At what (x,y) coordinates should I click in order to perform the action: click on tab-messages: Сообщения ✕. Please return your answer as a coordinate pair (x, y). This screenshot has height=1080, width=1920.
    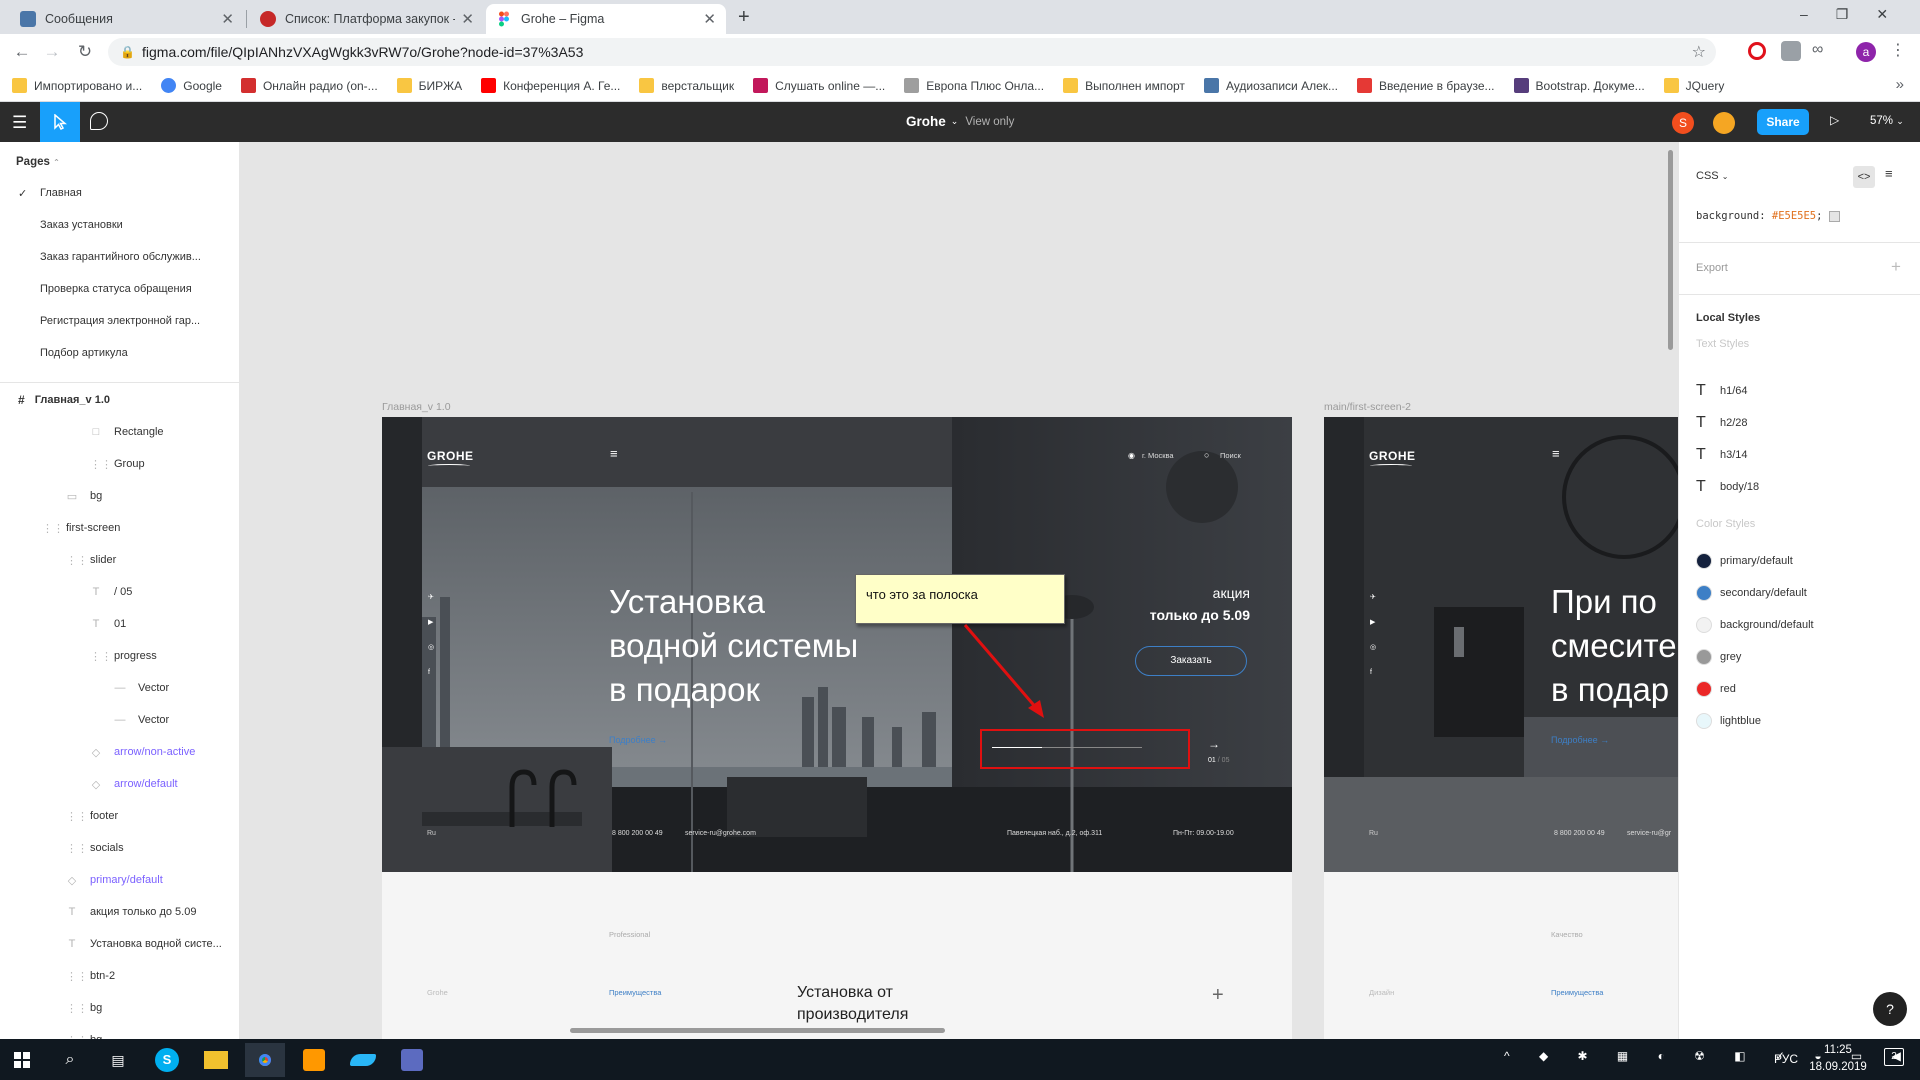
    Looking at the image, I should click on (127, 19).